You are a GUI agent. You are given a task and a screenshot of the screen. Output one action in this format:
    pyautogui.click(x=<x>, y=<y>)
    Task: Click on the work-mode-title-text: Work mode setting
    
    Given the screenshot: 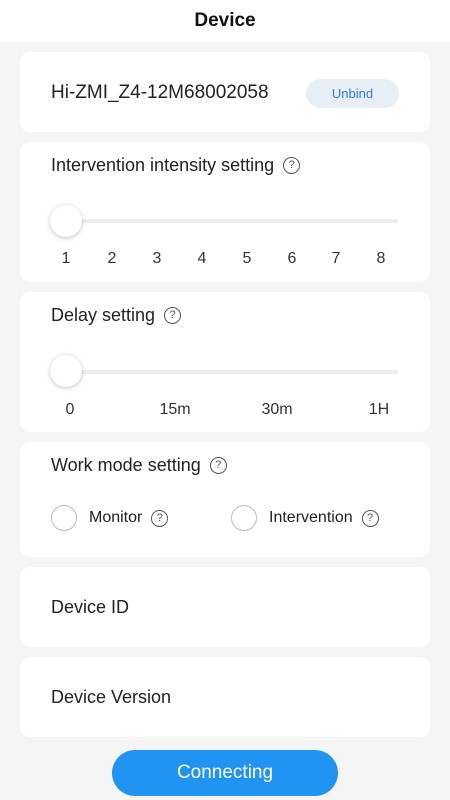 What is the action you would take?
    pyautogui.click(x=126, y=465)
    